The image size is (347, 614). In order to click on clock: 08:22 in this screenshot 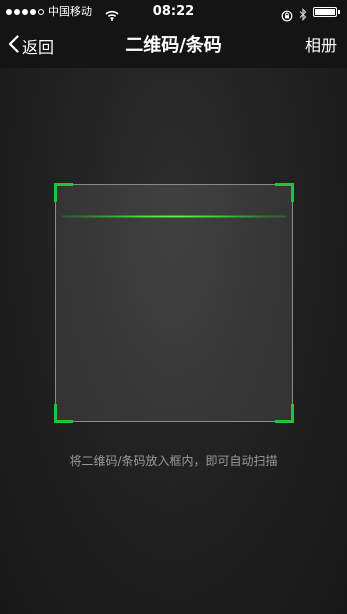, I will do `click(173, 11)`.